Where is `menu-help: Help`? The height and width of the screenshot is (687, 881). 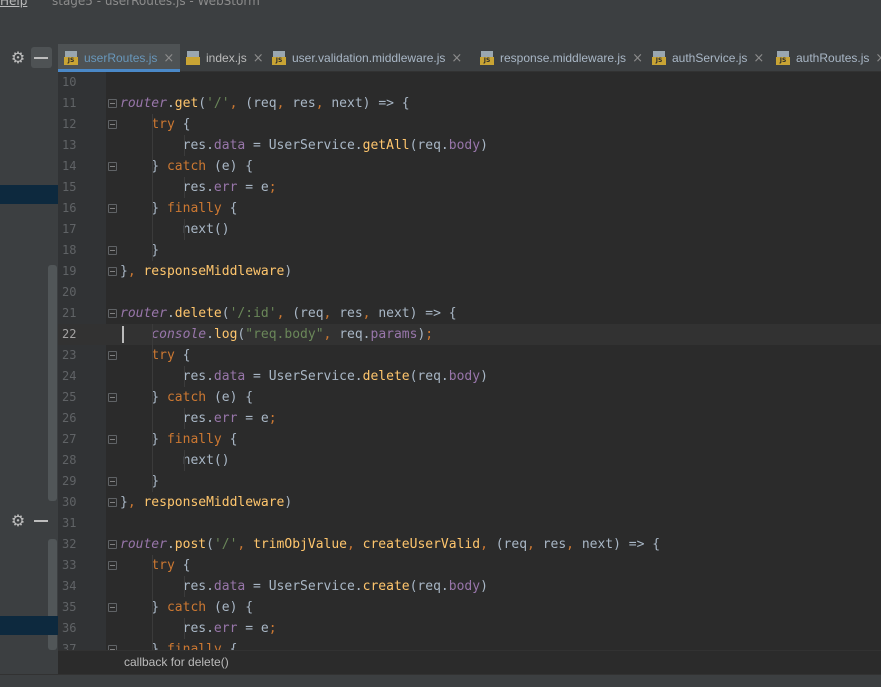
menu-help: Help is located at coordinates (13, 4).